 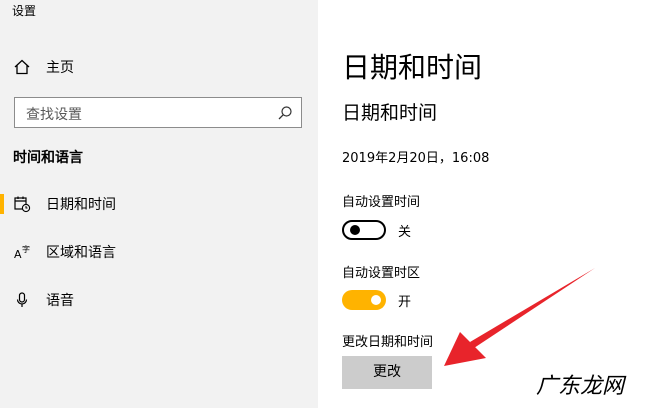 What do you see at coordinates (405, 232) in the screenshot?
I see `auto-time-state: 关` at bounding box center [405, 232].